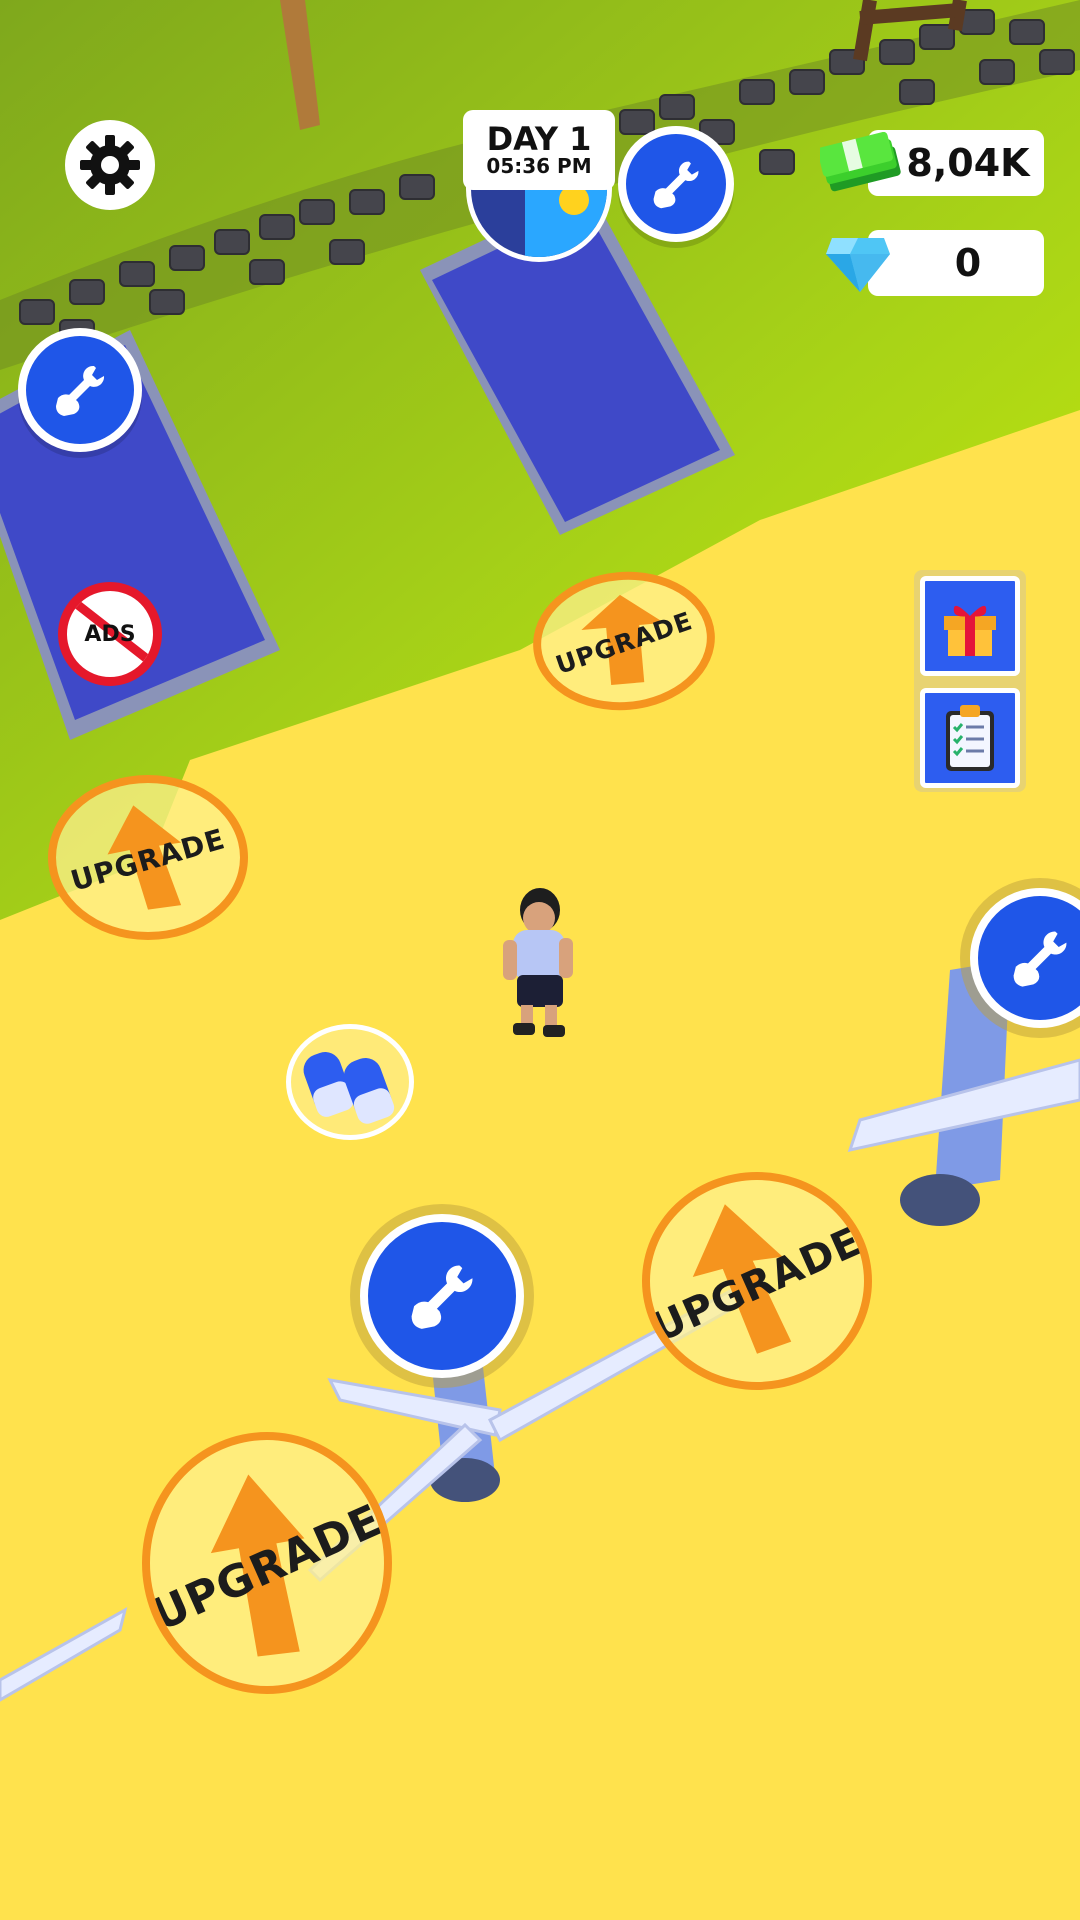 The image size is (1080, 1920). Describe the element at coordinates (267, 1563) in the screenshot. I see `upgrade-pad-4: UPGRADE` at that location.